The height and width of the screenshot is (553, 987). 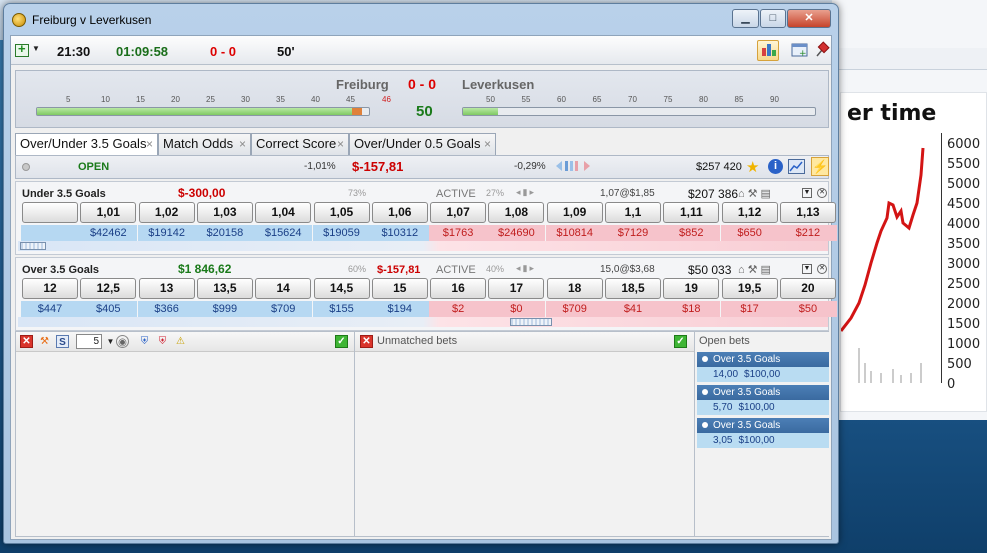 What do you see at coordinates (89, 341) in the screenshot?
I see `stake-spinner: 5` at bounding box center [89, 341].